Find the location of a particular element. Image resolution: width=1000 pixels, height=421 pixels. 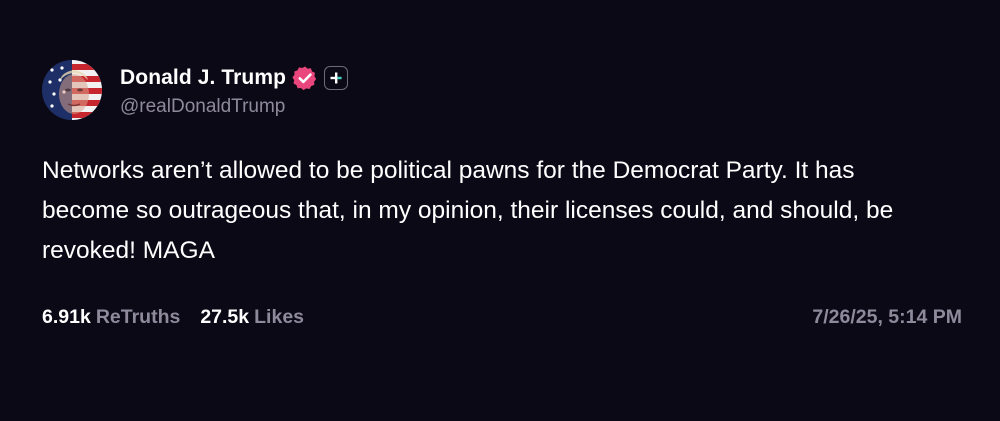

post-stats: 6.91k ReTruths 27.5k Likes is located at coordinates (173, 317).